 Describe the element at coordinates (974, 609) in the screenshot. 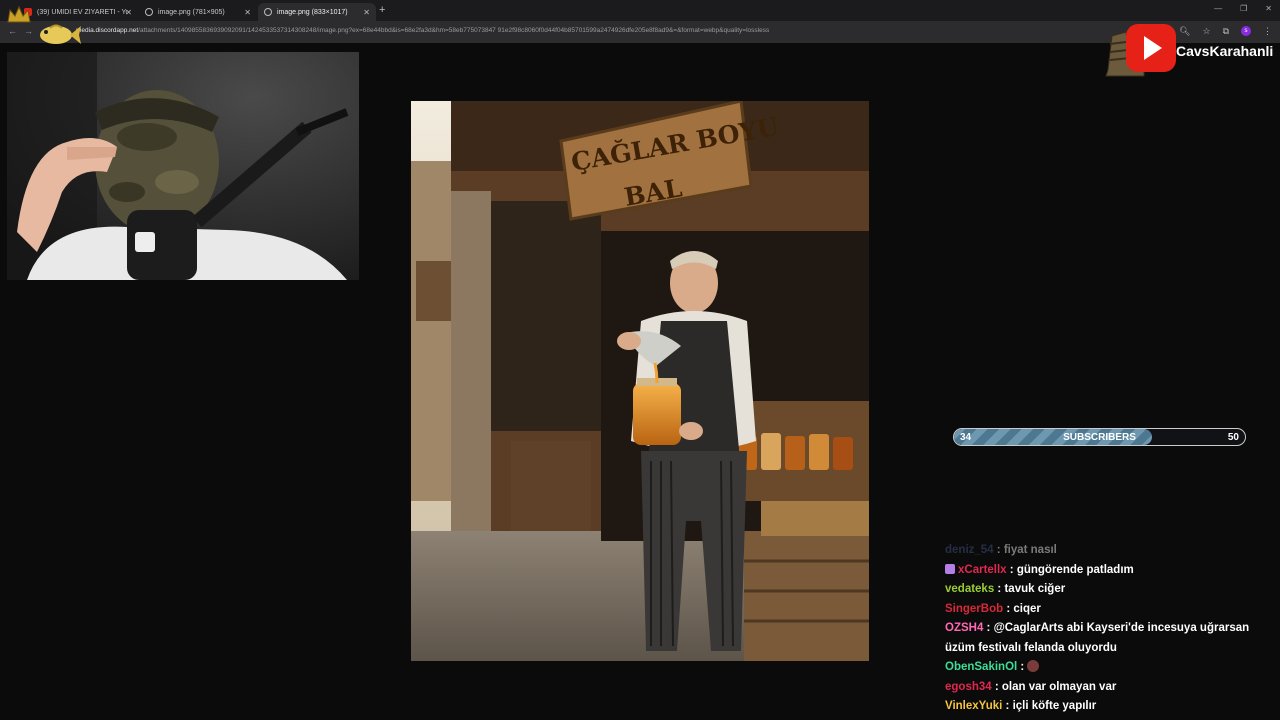

I see `chat-username: SingerBob` at that location.